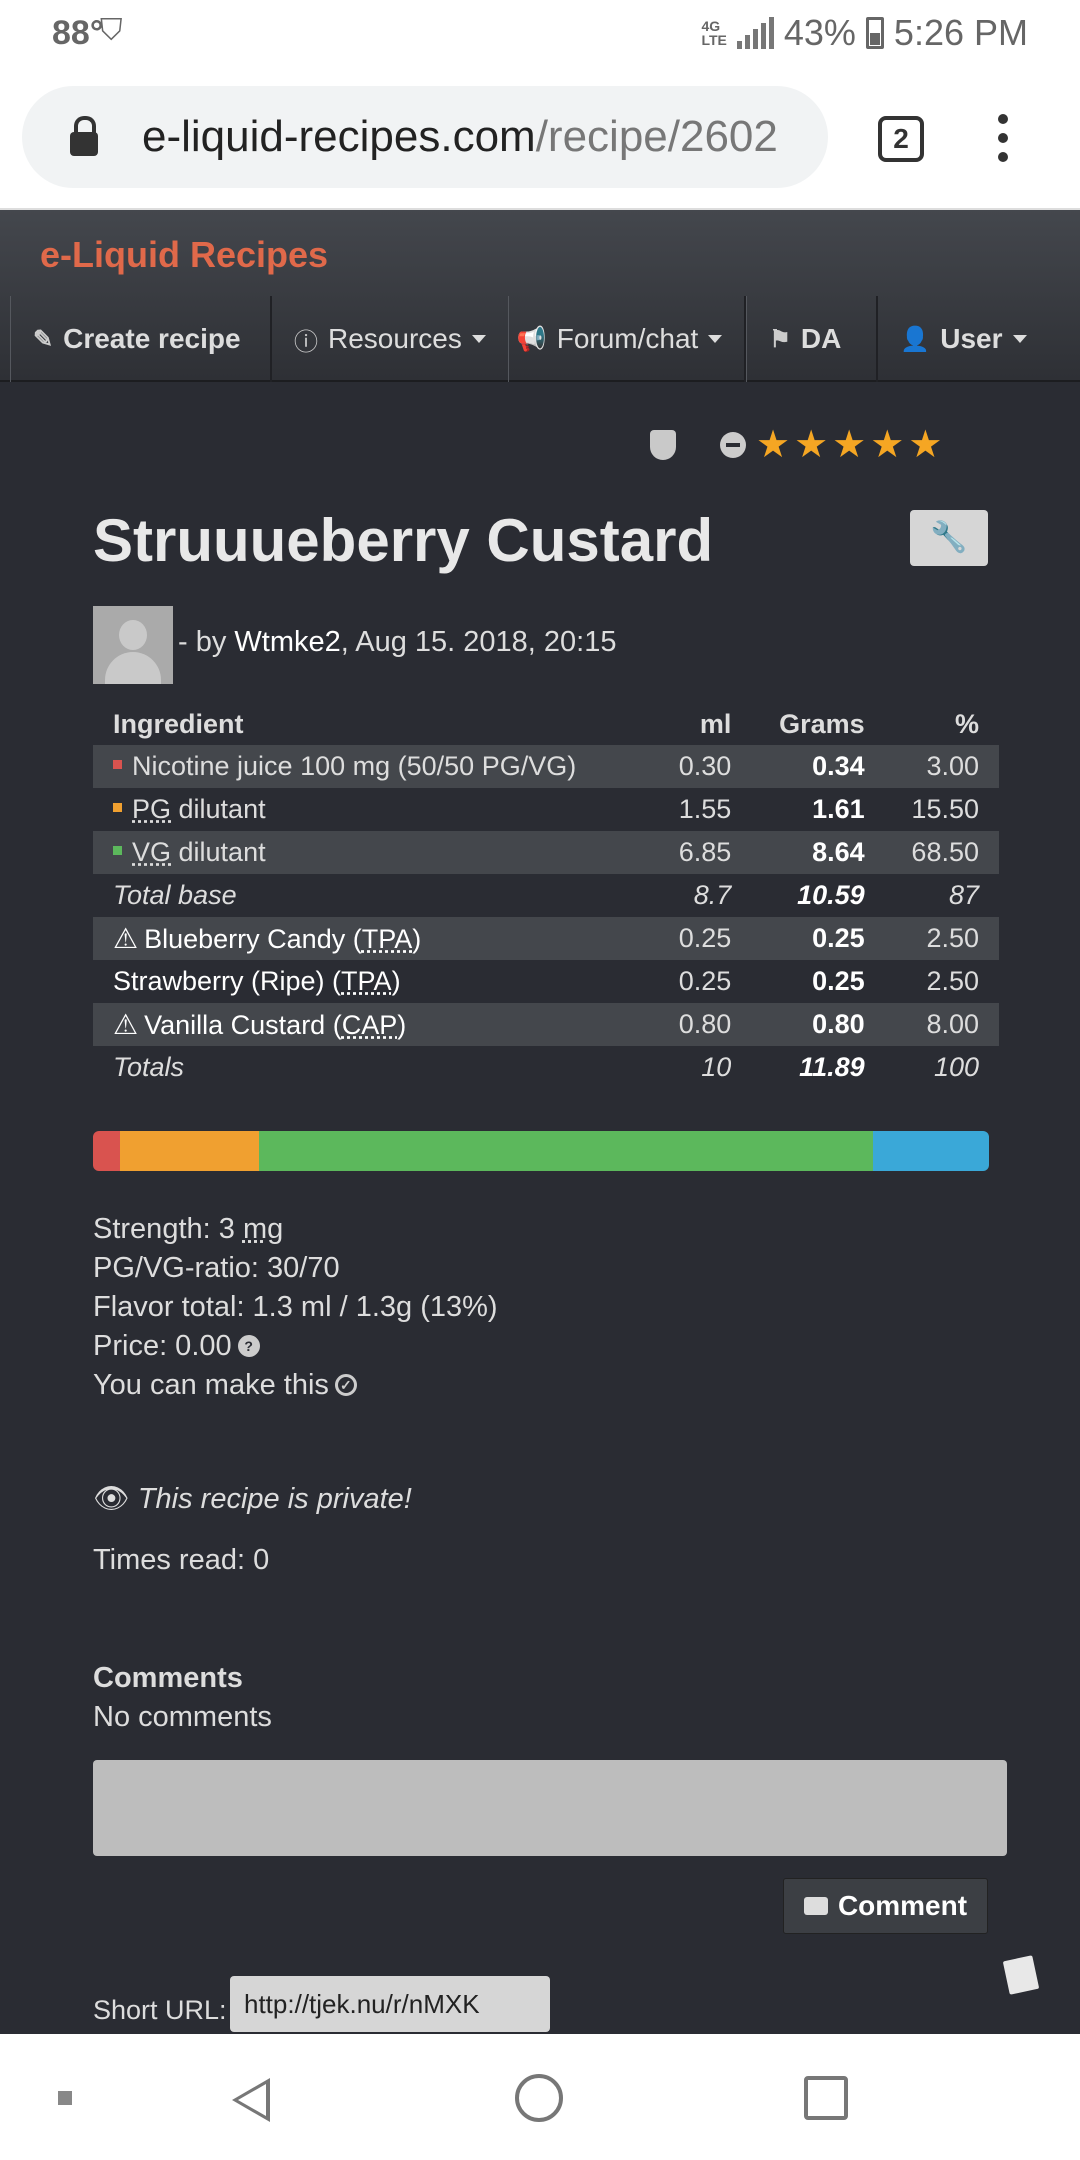 The width and height of the screenshot is (1080, 2160). I want to click on short-url-field: http://tjek.nu/r/nMXK, so click(390, 2004).